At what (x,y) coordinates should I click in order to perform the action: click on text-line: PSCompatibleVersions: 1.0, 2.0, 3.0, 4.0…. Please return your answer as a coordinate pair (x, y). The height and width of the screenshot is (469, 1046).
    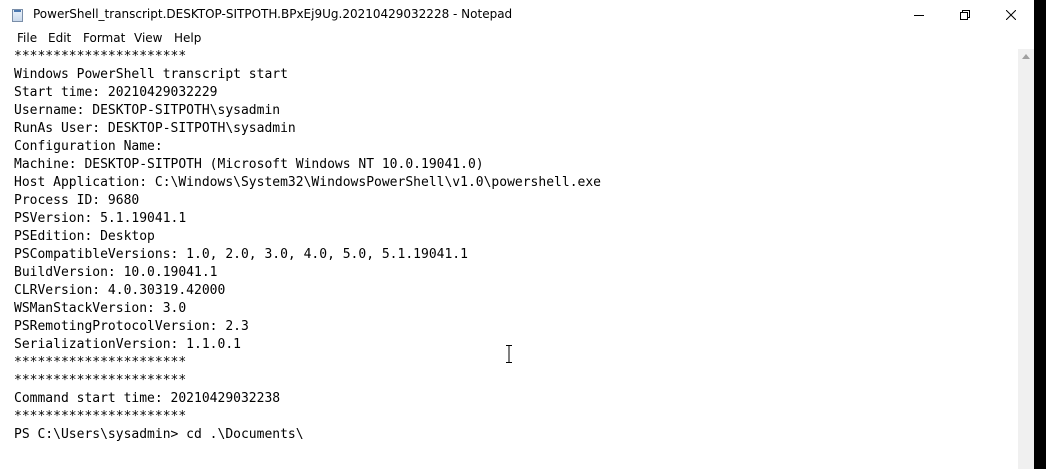
    Looking at the image, I should click on (241, 254).